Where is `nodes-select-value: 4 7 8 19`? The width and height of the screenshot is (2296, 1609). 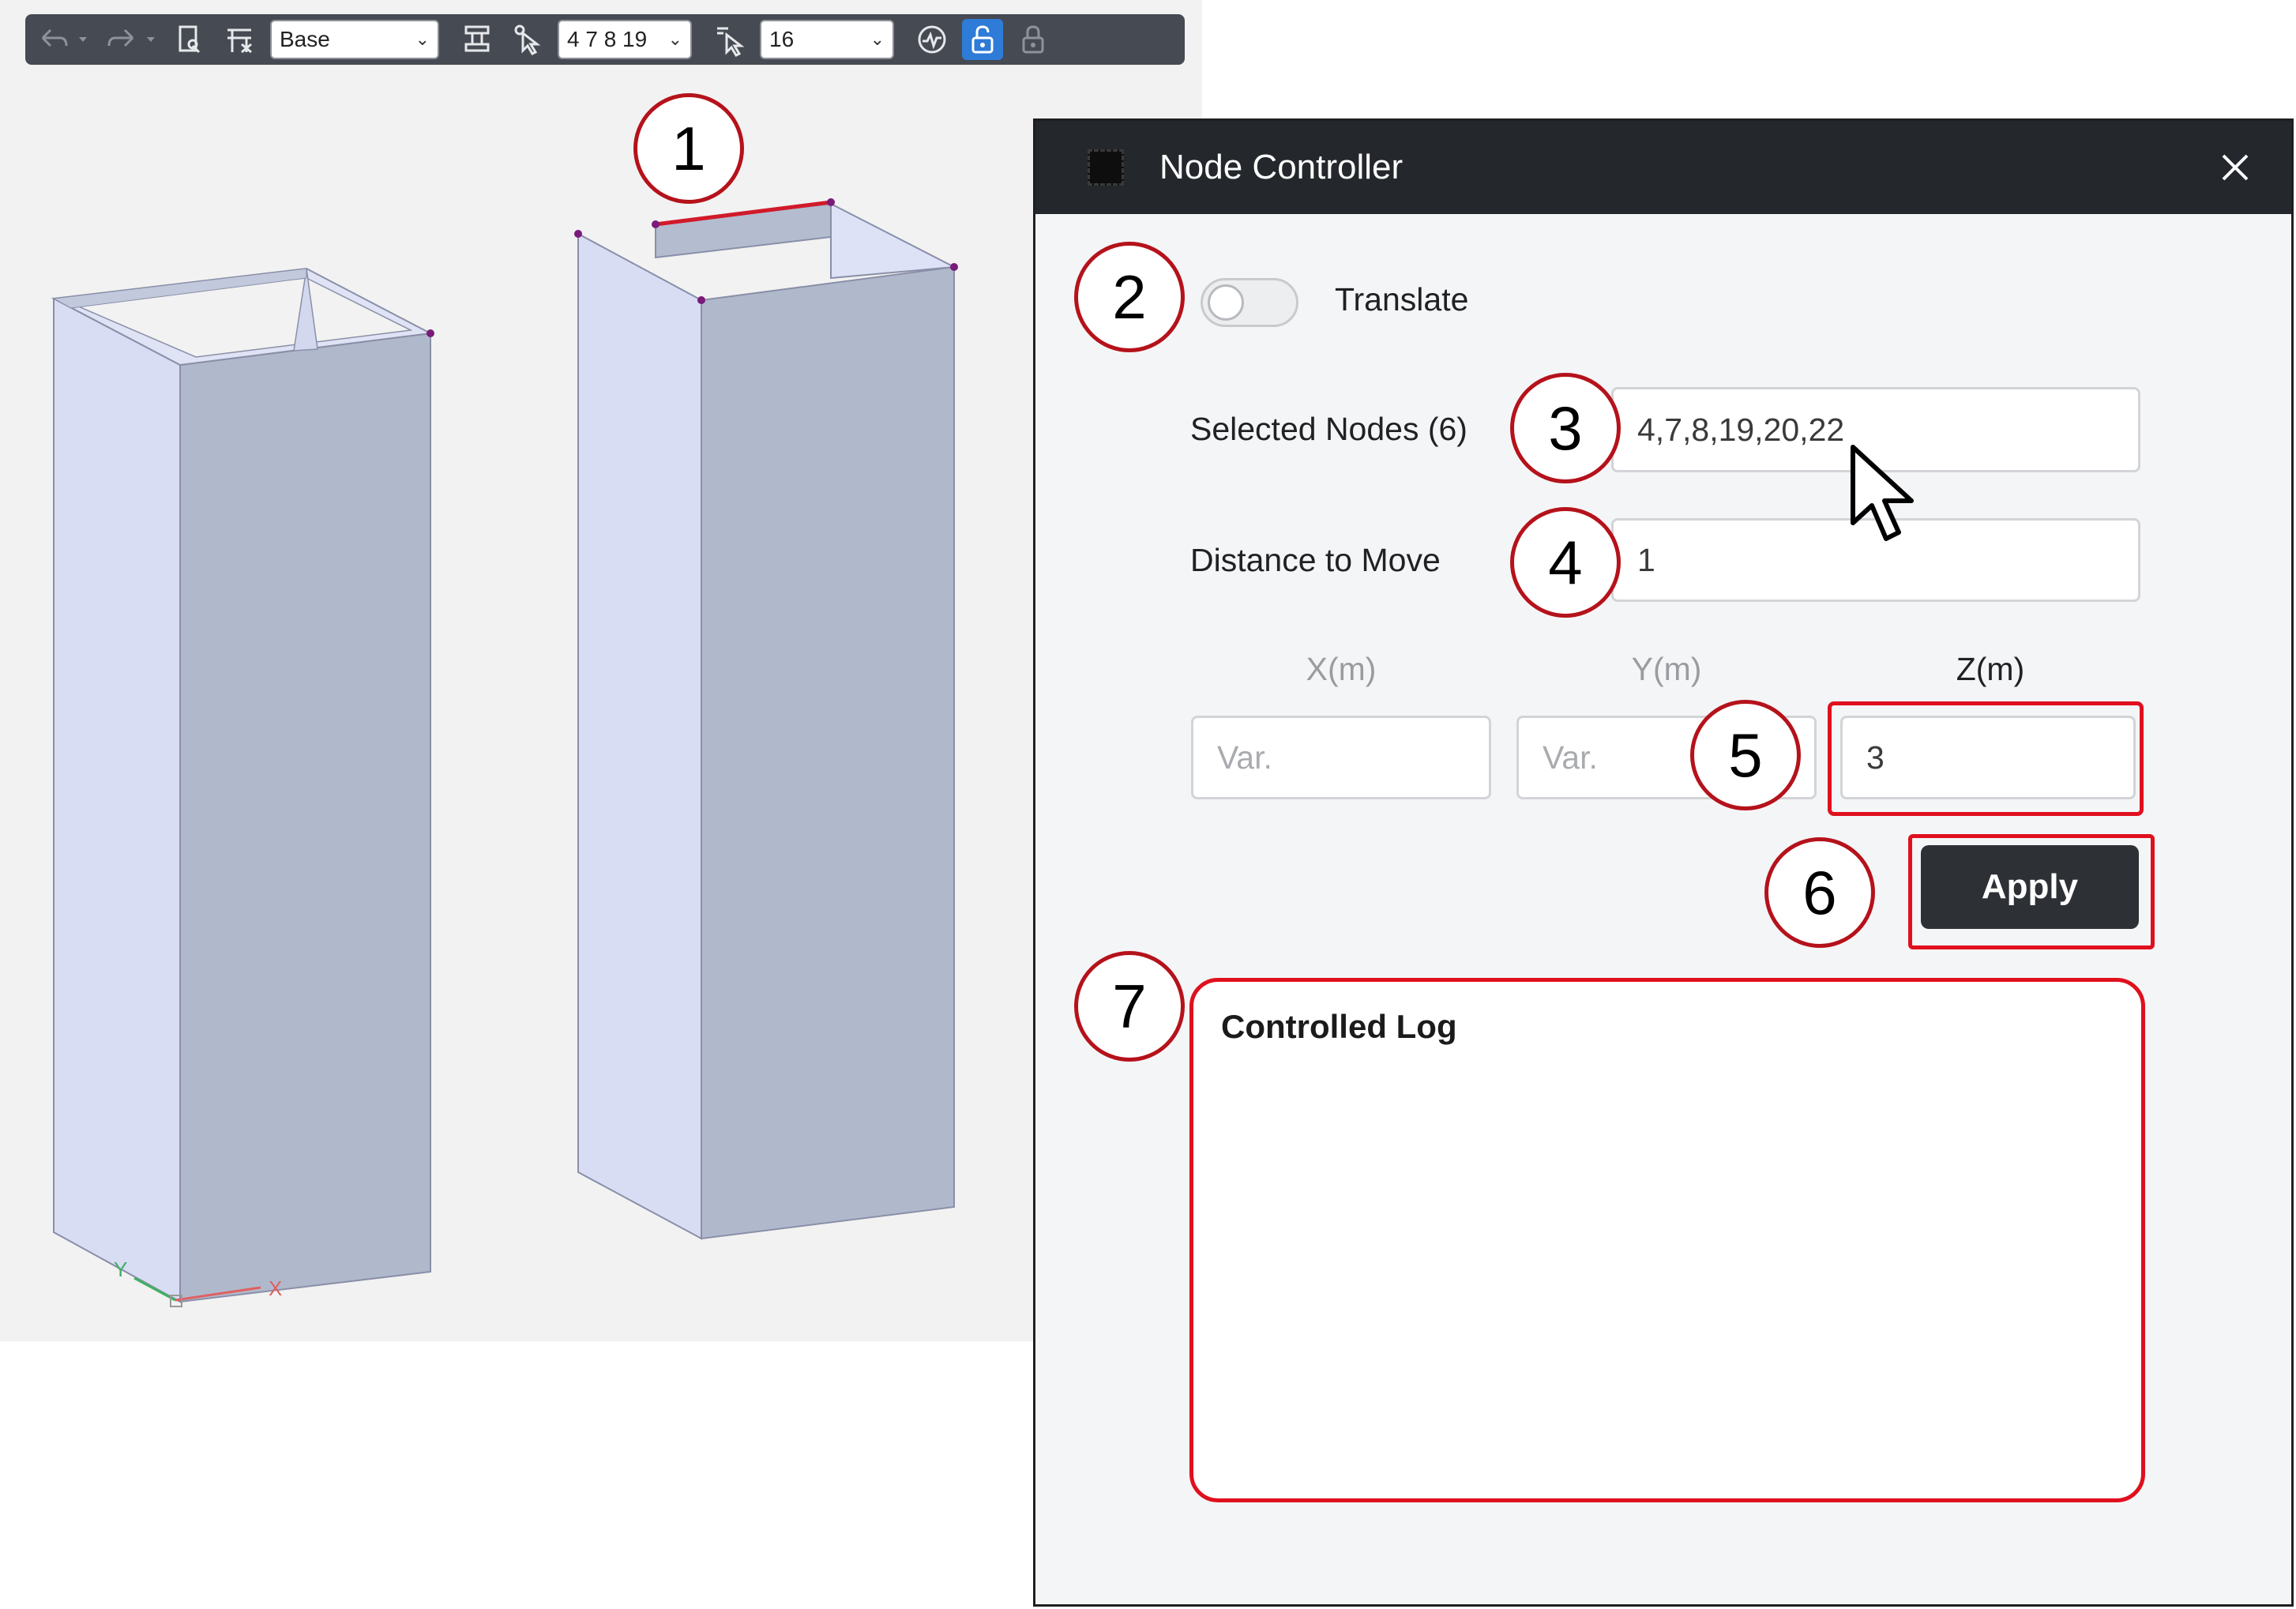 nodes-select-value: 4 7 8 19 is located at coordinates (608, 39).